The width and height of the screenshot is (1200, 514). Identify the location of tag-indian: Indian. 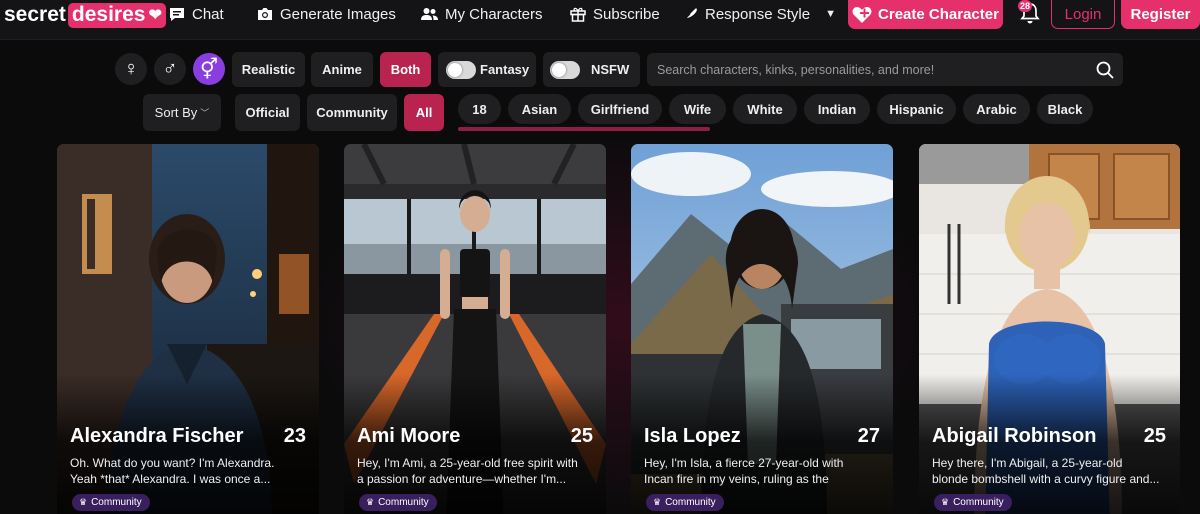
(837, 109).